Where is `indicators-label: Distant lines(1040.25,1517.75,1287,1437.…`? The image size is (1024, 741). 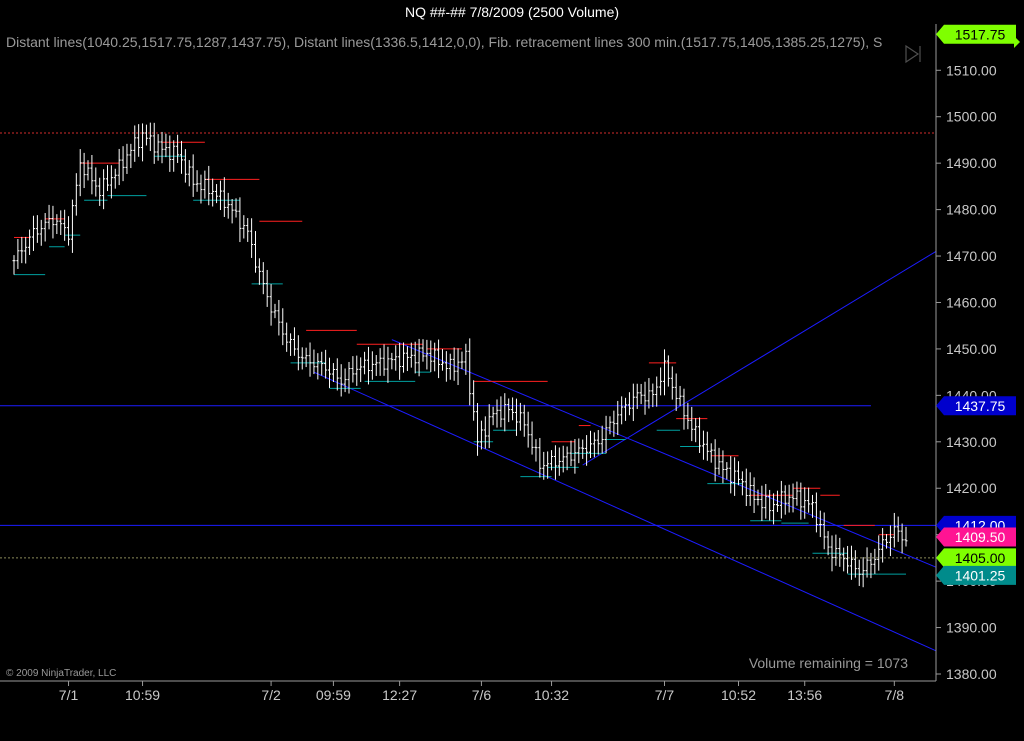 indicators-label: Distant lines(1040.25,1517.75,1287,1437.… is located at coordinates (444, 42).